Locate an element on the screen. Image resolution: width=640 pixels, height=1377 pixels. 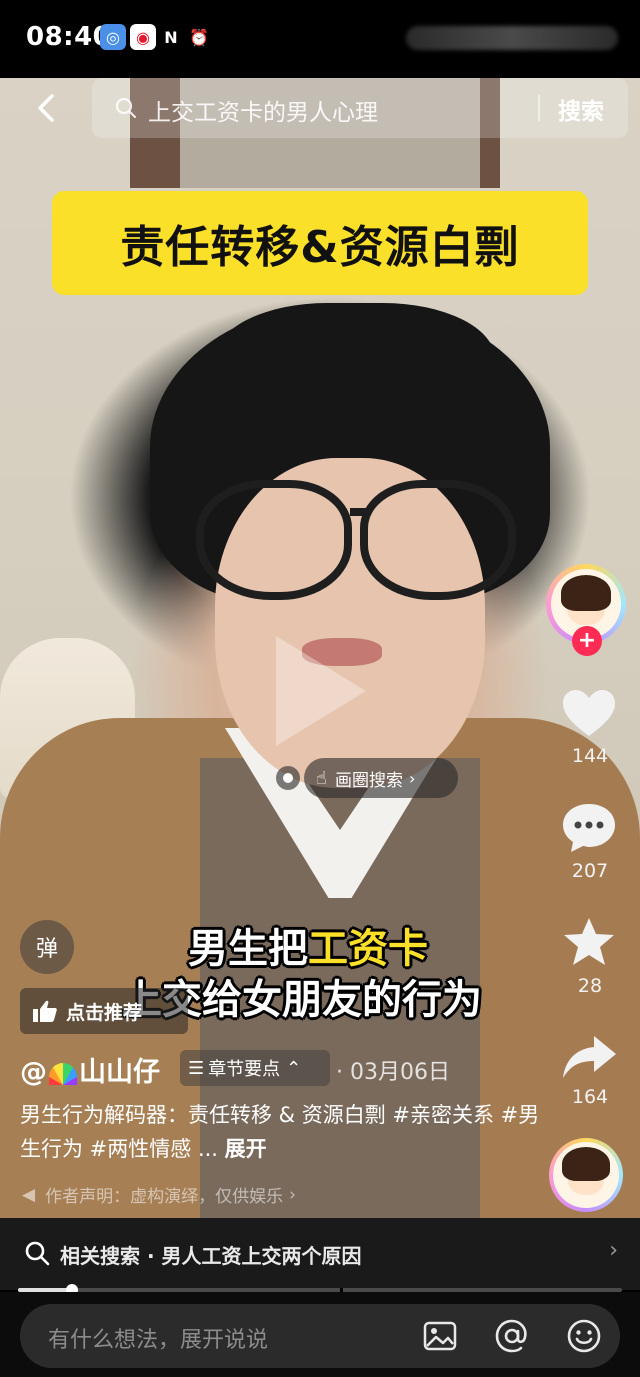
subtitle-highlight: 工资卡 is located at coordinates (368, 949).